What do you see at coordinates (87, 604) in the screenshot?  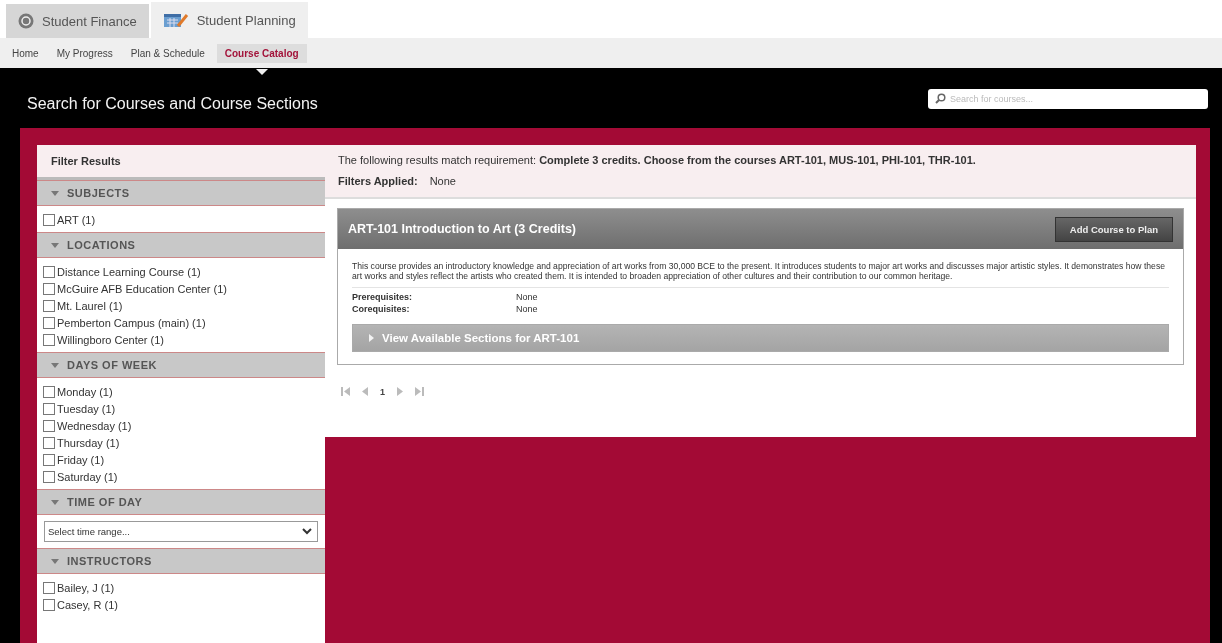 I see `filter-option: Casey, R (1)` at bounding box center [87, 604].